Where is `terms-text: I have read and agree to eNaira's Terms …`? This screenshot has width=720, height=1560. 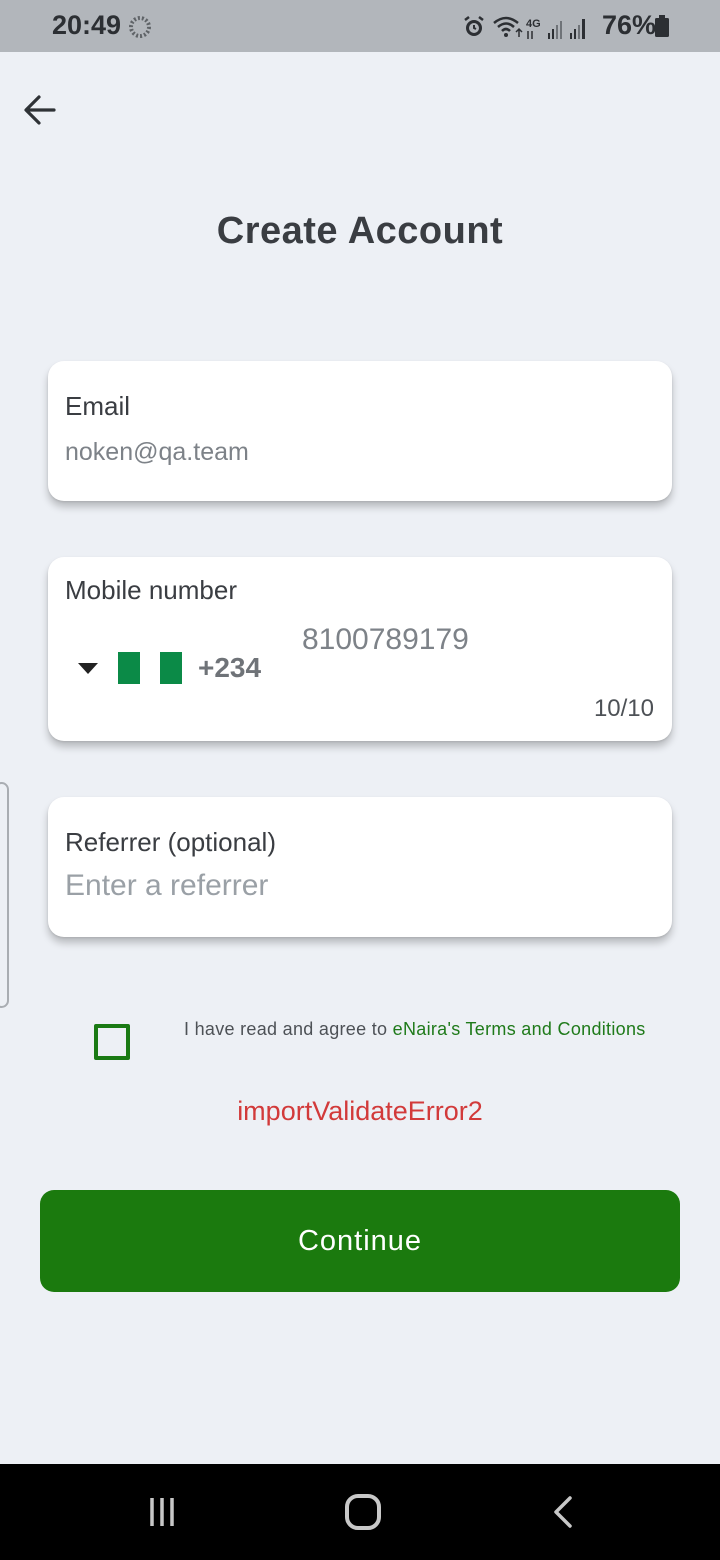 terms-text: I have read and agree to eNaira's Terms … is located at coordinates (419, 1029).